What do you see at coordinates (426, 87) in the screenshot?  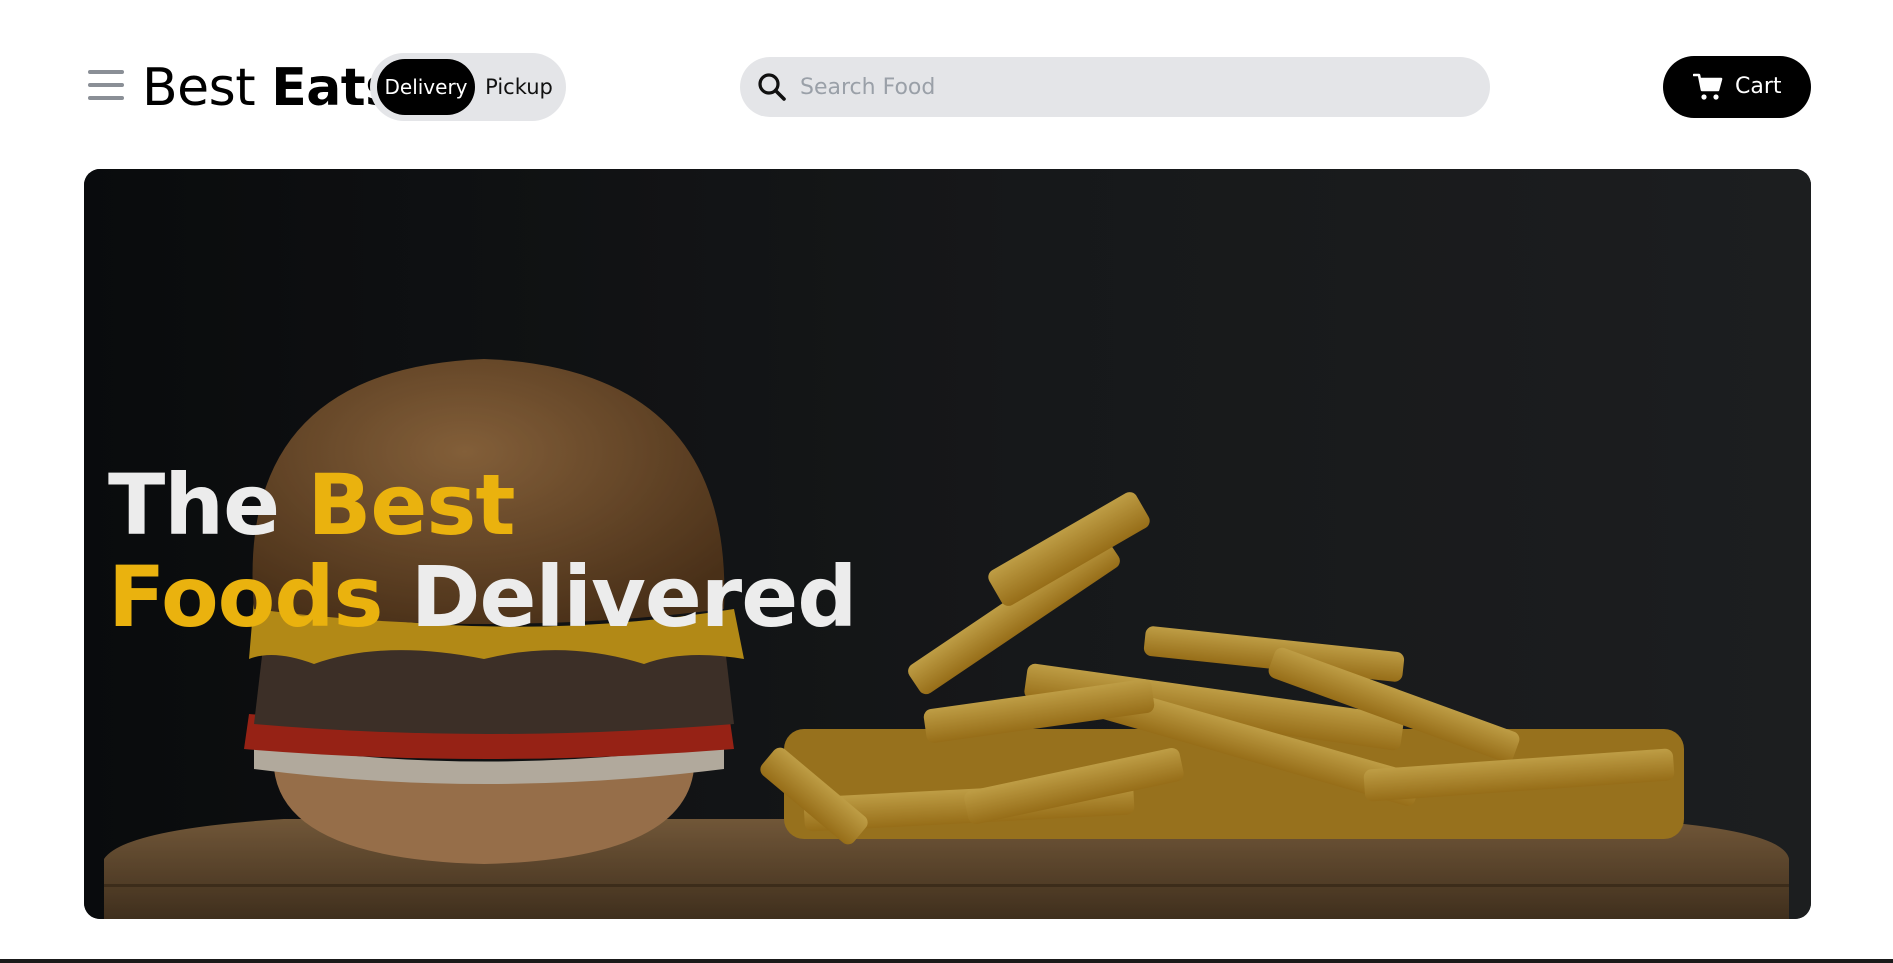 I see `delivery-option: Delivery` at bounding box center [426, 87].